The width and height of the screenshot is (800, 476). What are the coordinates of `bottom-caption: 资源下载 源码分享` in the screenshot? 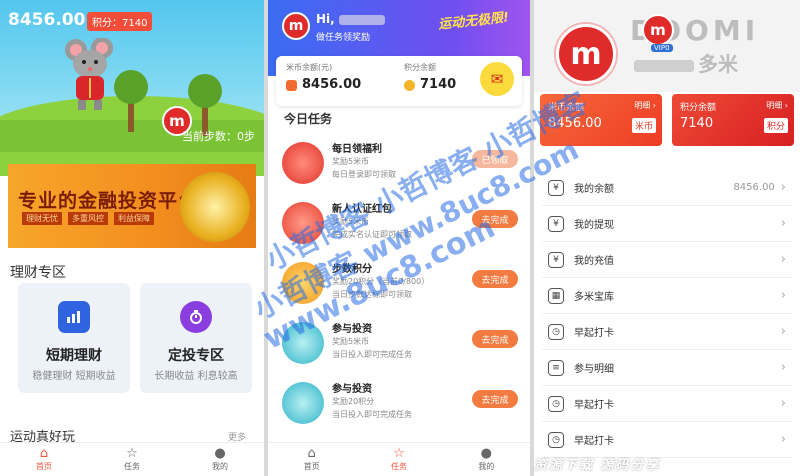 It's located at (597, 465).